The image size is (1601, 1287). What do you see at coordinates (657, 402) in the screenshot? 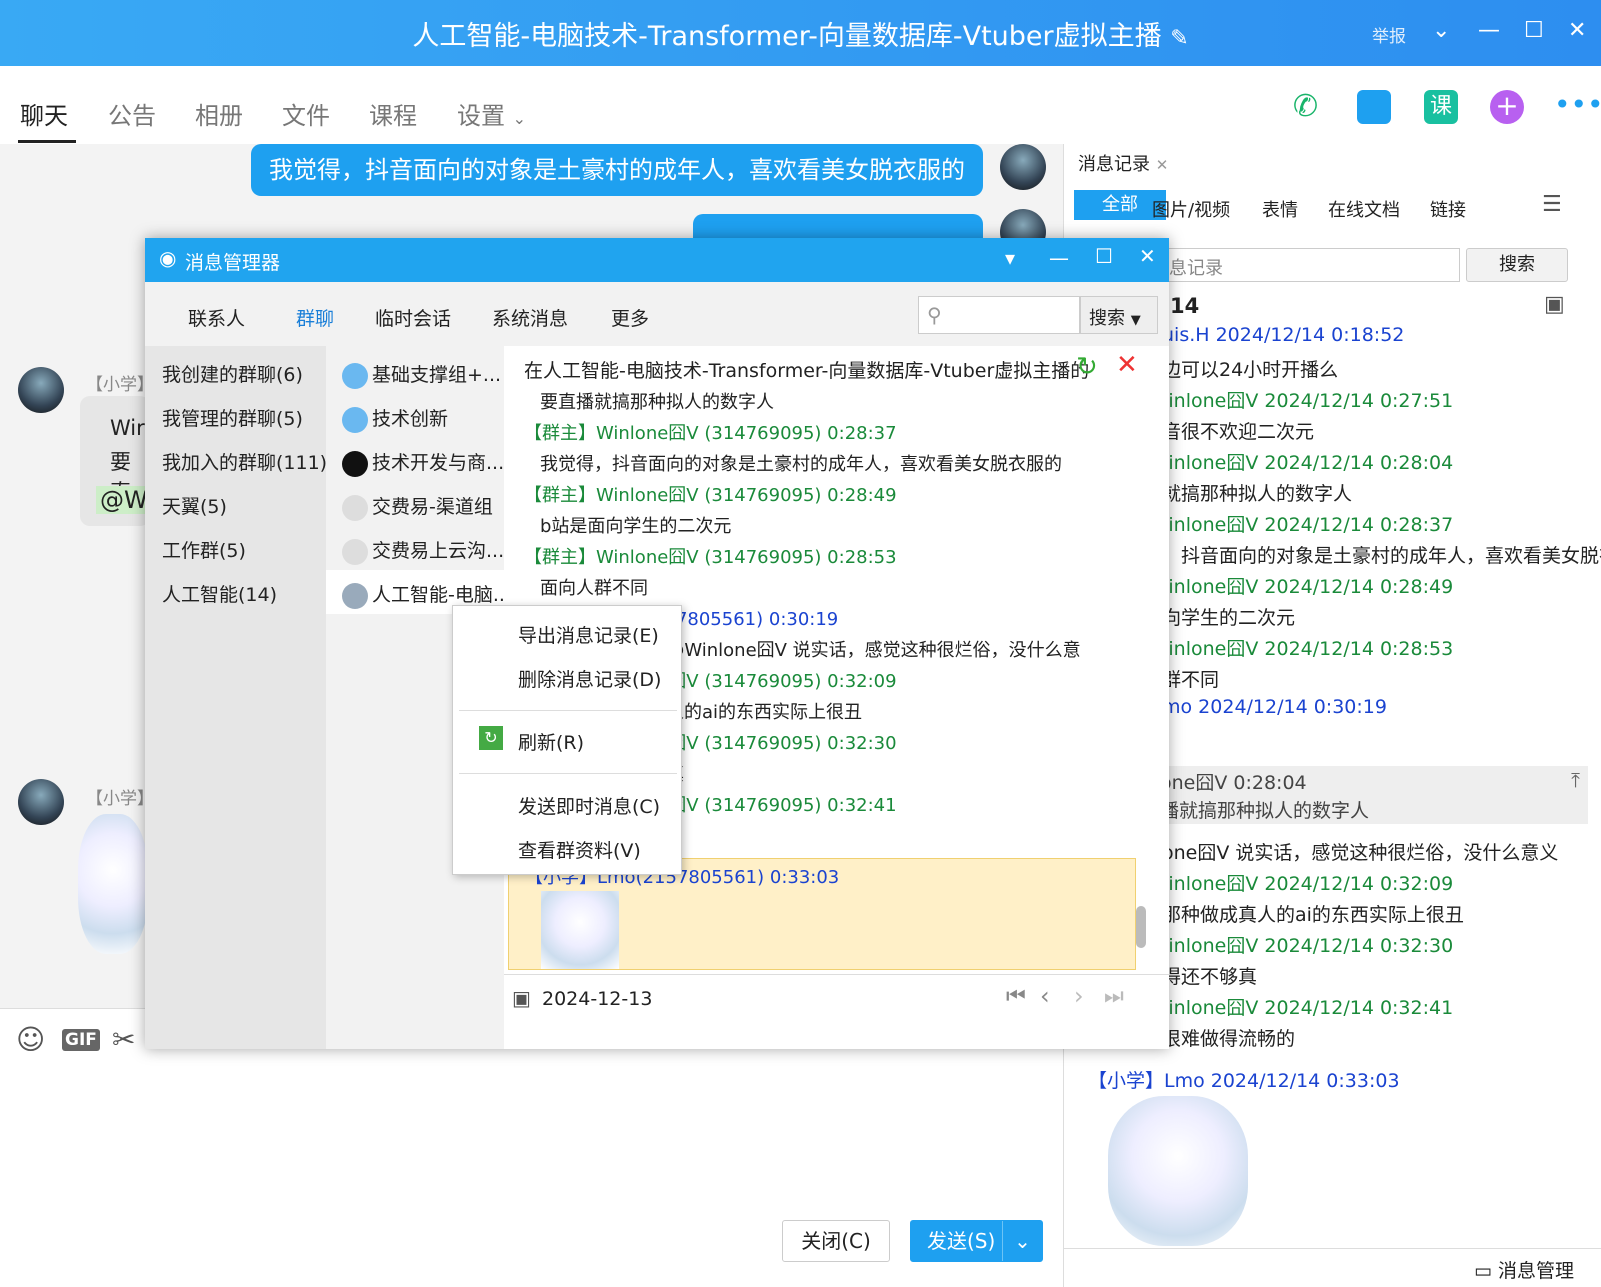
I see `message-line: 要直播就搞那种拟人的数字人` at bounding box center [657, 402].